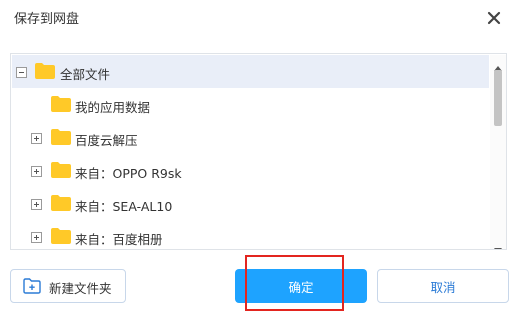  I want to click on collapse-icon, so click(21, 72).